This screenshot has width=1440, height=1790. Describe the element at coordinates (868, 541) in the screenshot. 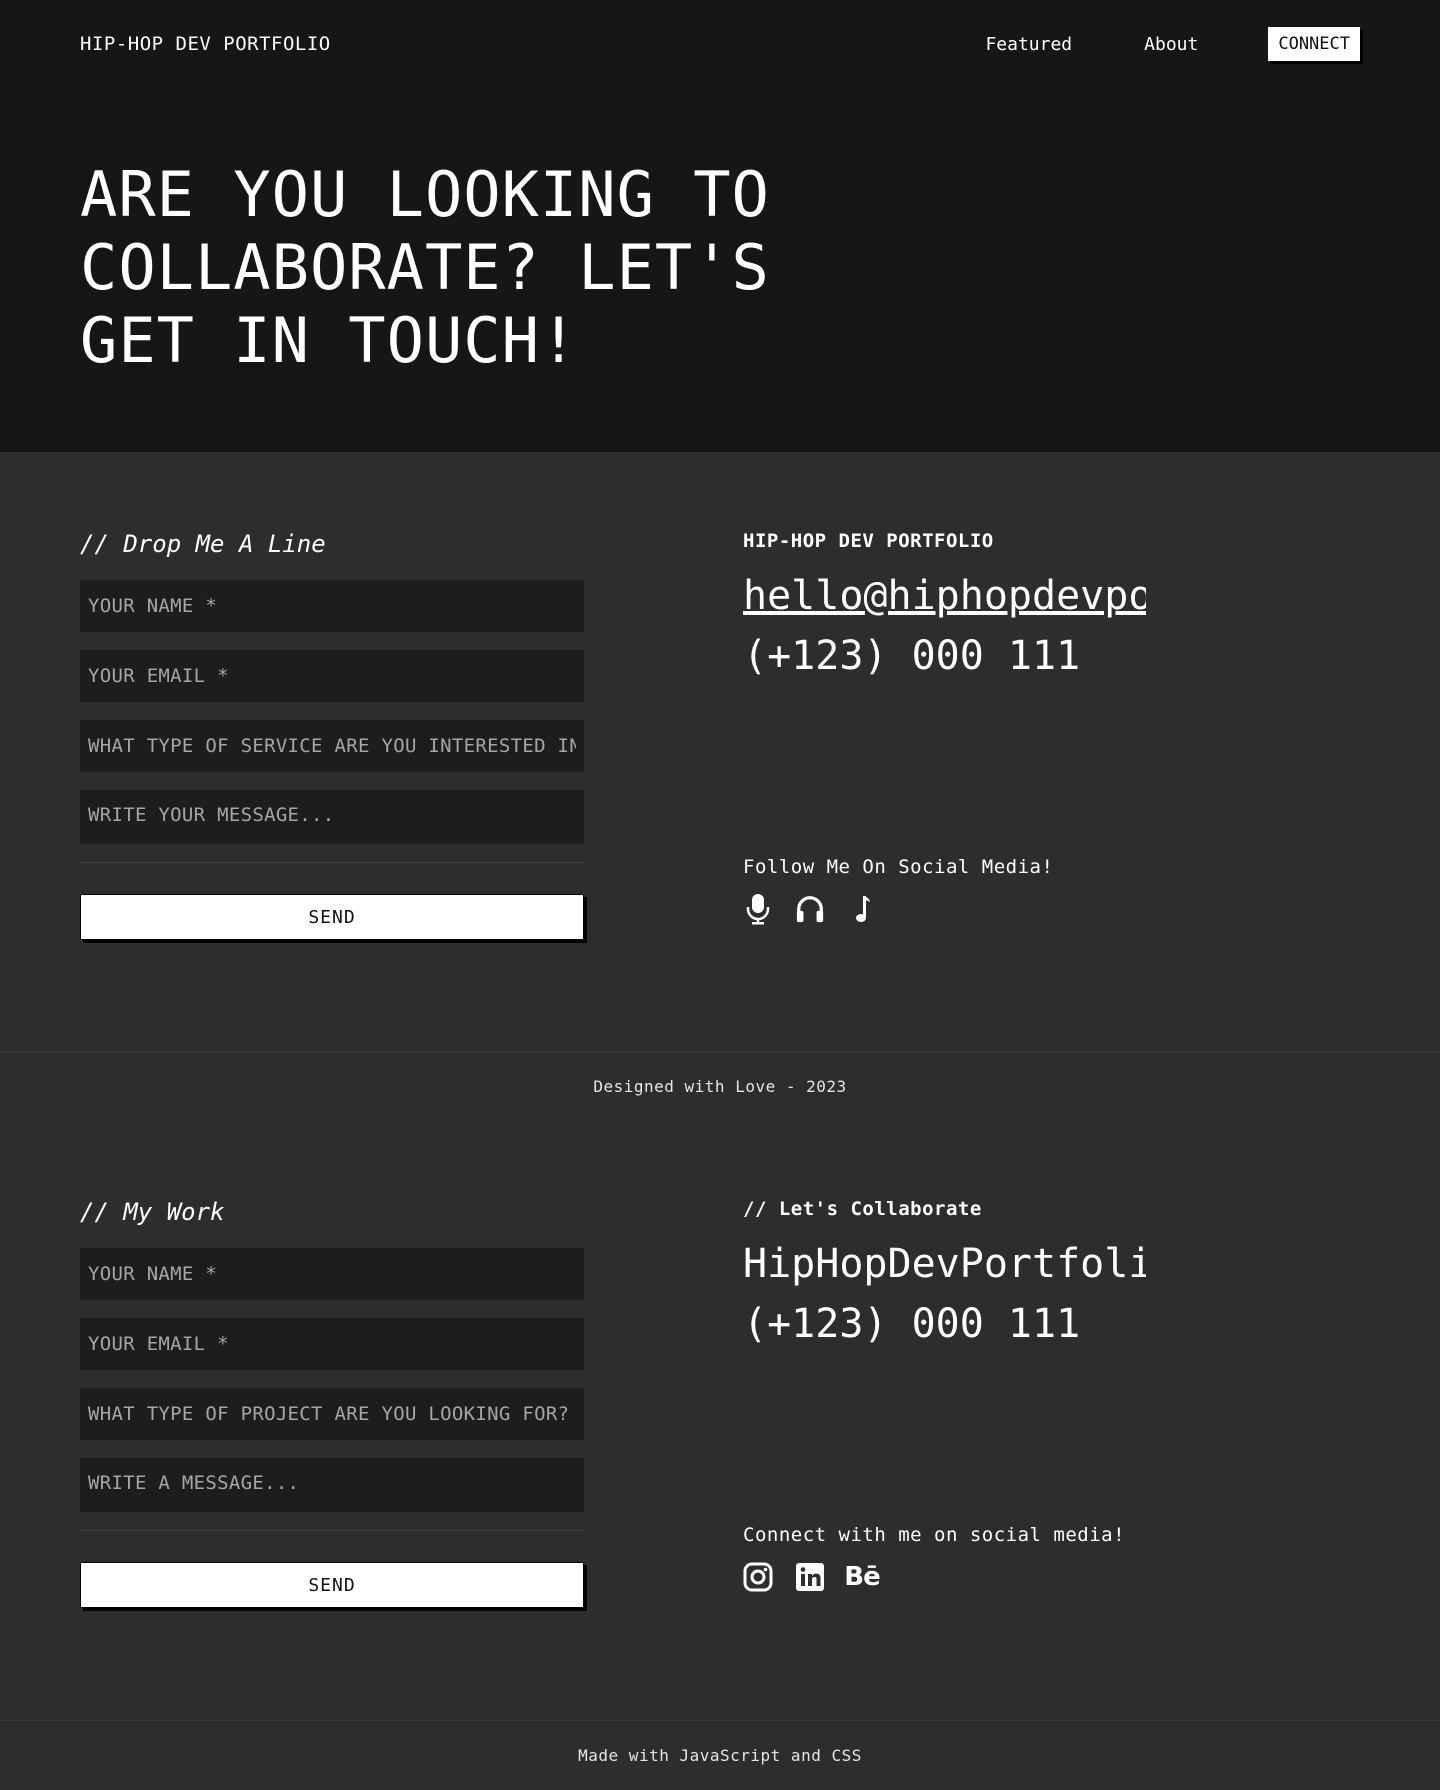

I see `info-heading: HIP-HOP DEV PORTFOLIO` at that location.